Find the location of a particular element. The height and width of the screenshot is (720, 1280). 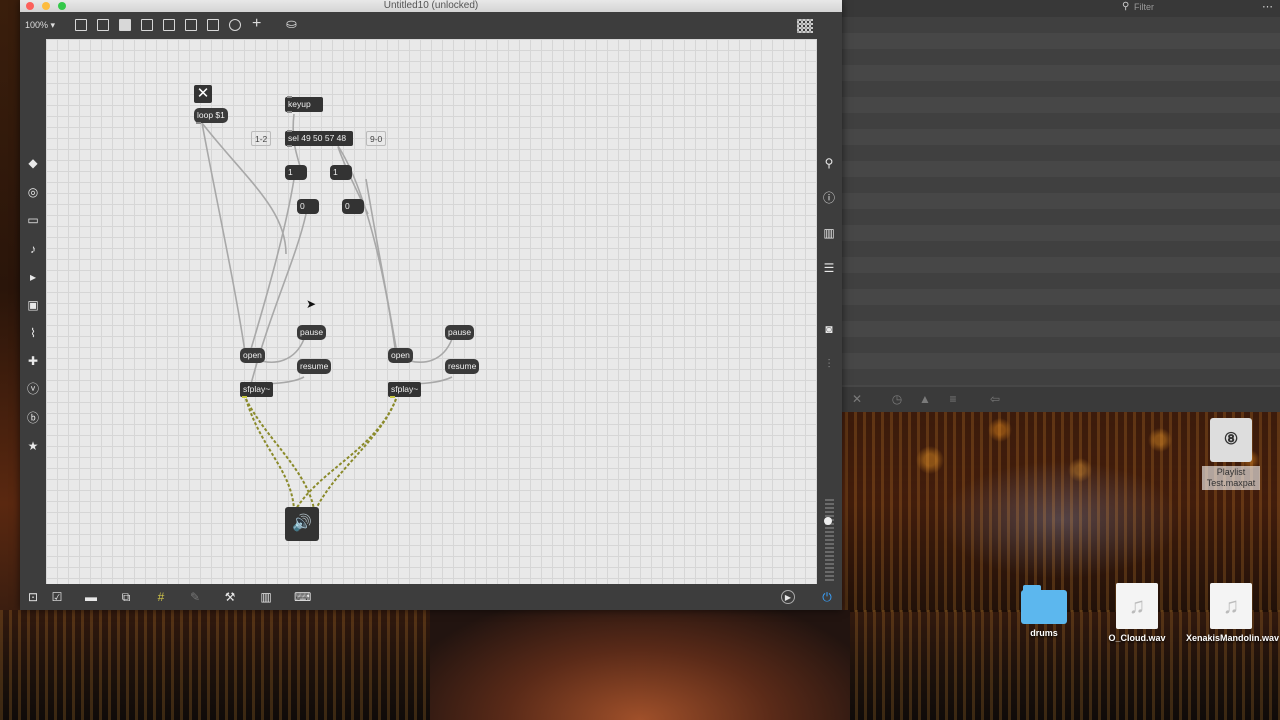

lock-icon: ⊡ is located at coordinates (33, 597).